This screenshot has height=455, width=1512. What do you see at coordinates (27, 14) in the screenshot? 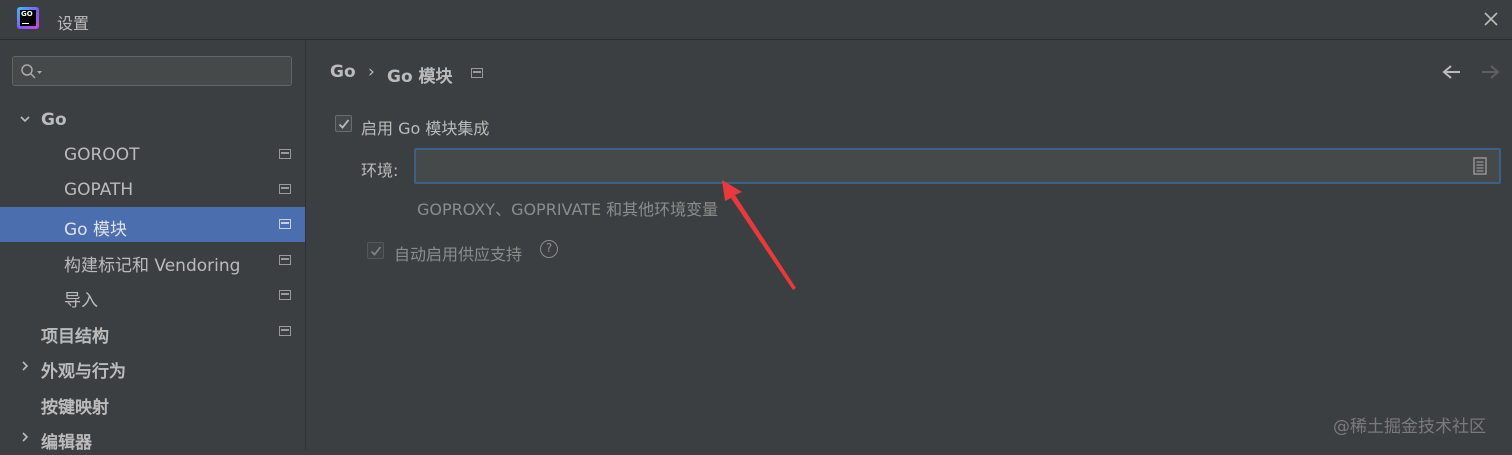
I see `app-logo-text: GO` at bounding box center [27, 14].